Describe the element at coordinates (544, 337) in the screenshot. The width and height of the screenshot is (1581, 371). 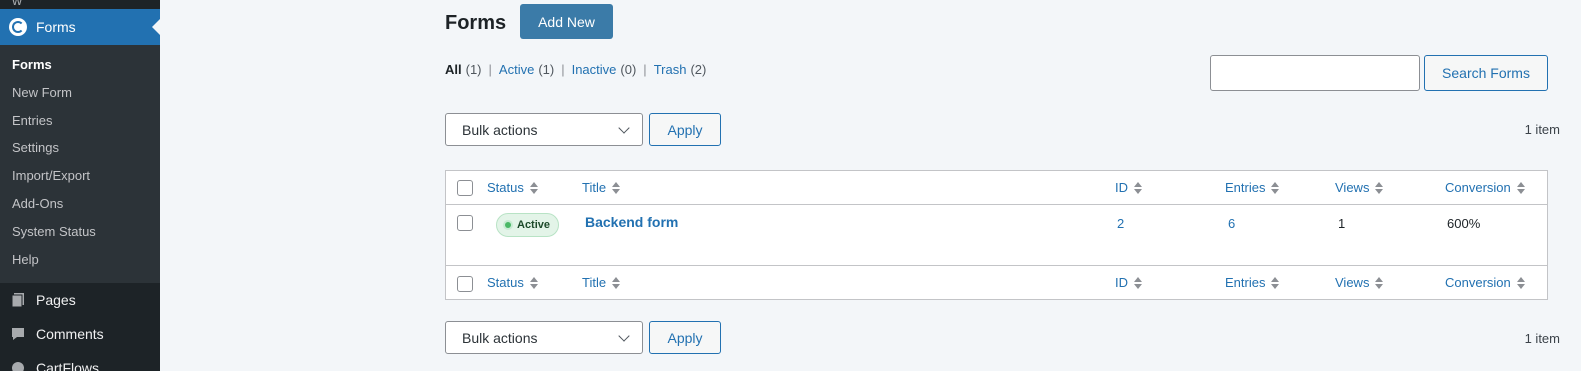
I see `bulk-actions-select-bottom: Bulk actions` at that location.